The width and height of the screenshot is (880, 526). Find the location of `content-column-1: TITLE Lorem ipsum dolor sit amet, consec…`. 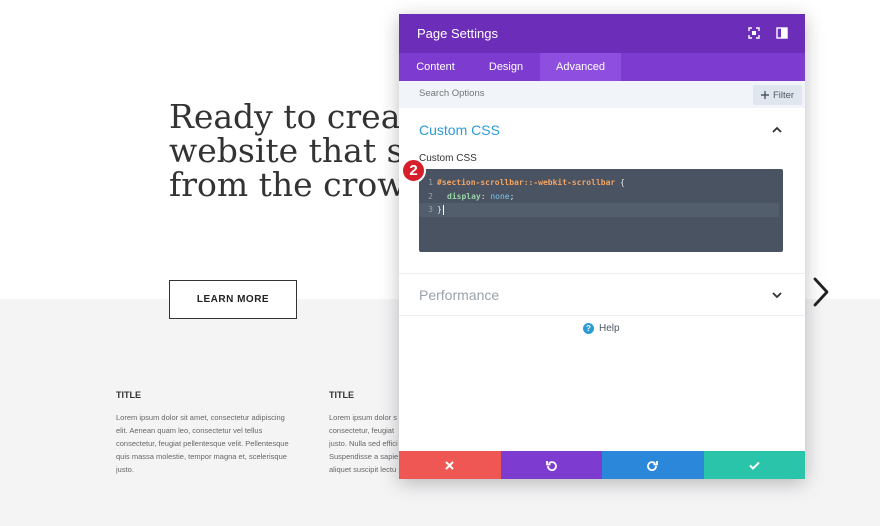

content-column-1: TITLE Lorem ipsum dolor sit amet, consec… is located at coordinates (203, 433).